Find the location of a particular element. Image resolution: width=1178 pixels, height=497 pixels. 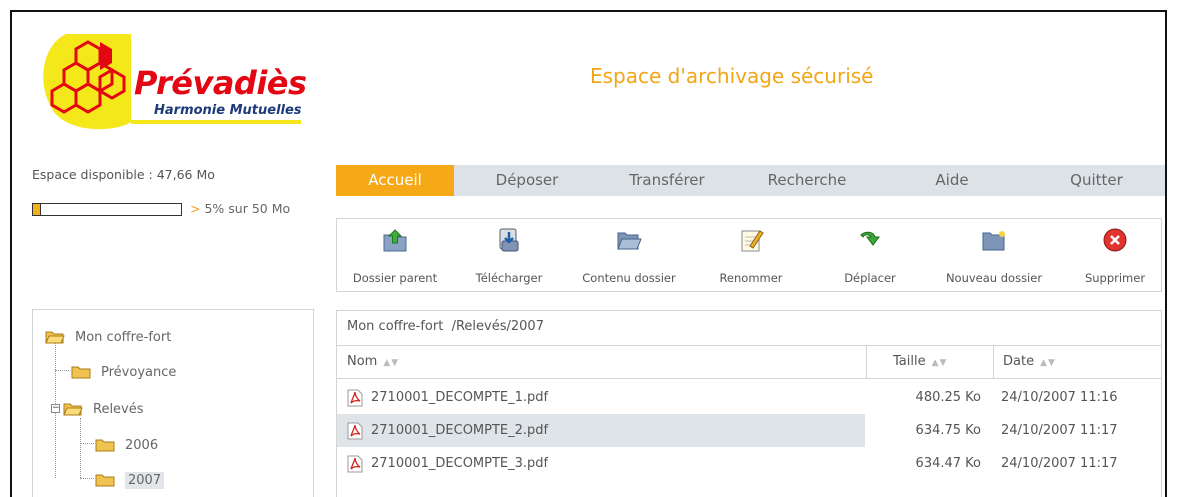

breadcrumb: Mon coffre-fort /Relevés/2007 is located at coordinates (445, 326).